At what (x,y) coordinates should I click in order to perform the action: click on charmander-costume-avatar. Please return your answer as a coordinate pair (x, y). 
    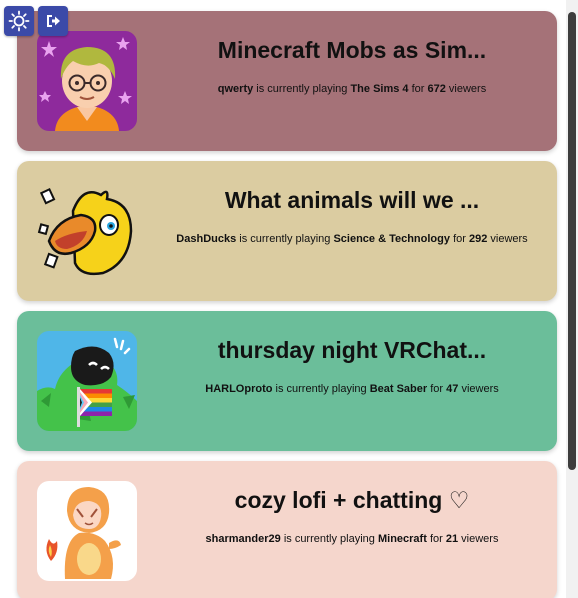
    Looking at the image, I should click on (87, 531).